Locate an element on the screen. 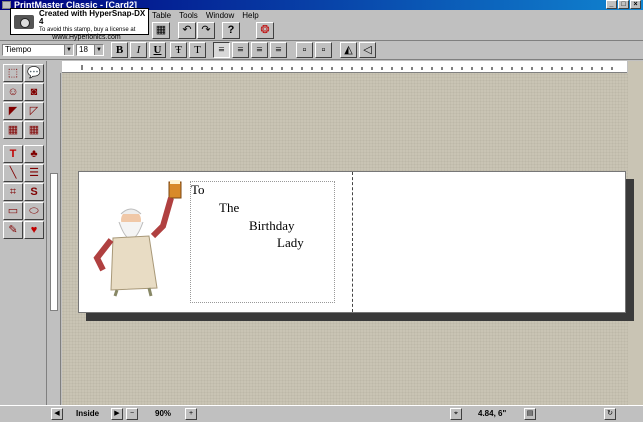  prev-page-button: ◀ is located at coordinates (57, 414).